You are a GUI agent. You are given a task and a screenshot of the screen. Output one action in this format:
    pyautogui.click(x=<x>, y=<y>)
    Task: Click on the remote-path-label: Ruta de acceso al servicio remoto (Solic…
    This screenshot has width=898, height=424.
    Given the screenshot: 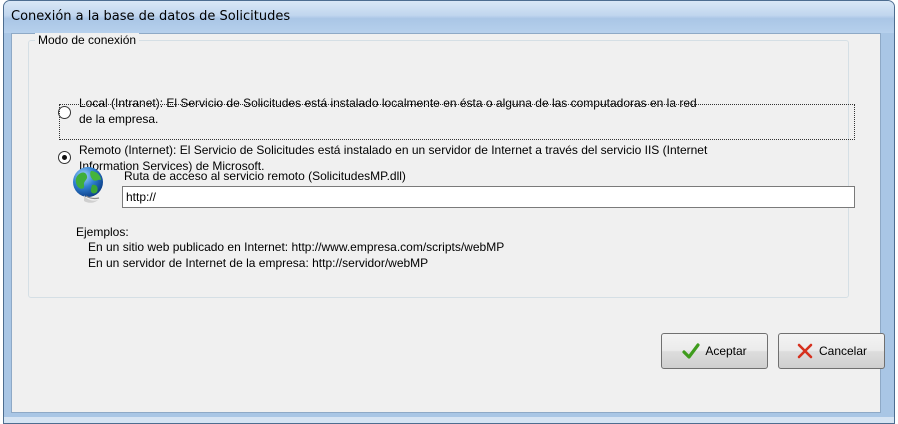 What is the action you would take?
    pyautogui.click(x=265, y=176)
    